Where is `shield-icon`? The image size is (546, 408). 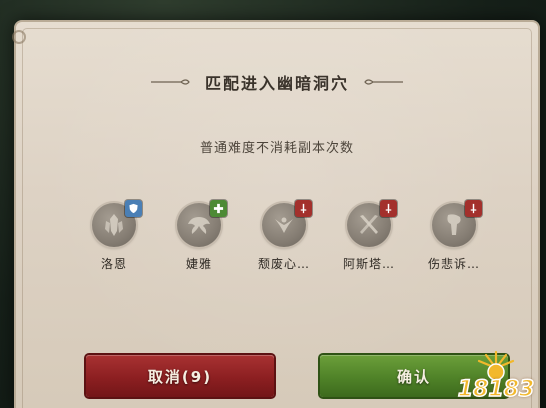
shield-icon is located at coordinates (133, 208).